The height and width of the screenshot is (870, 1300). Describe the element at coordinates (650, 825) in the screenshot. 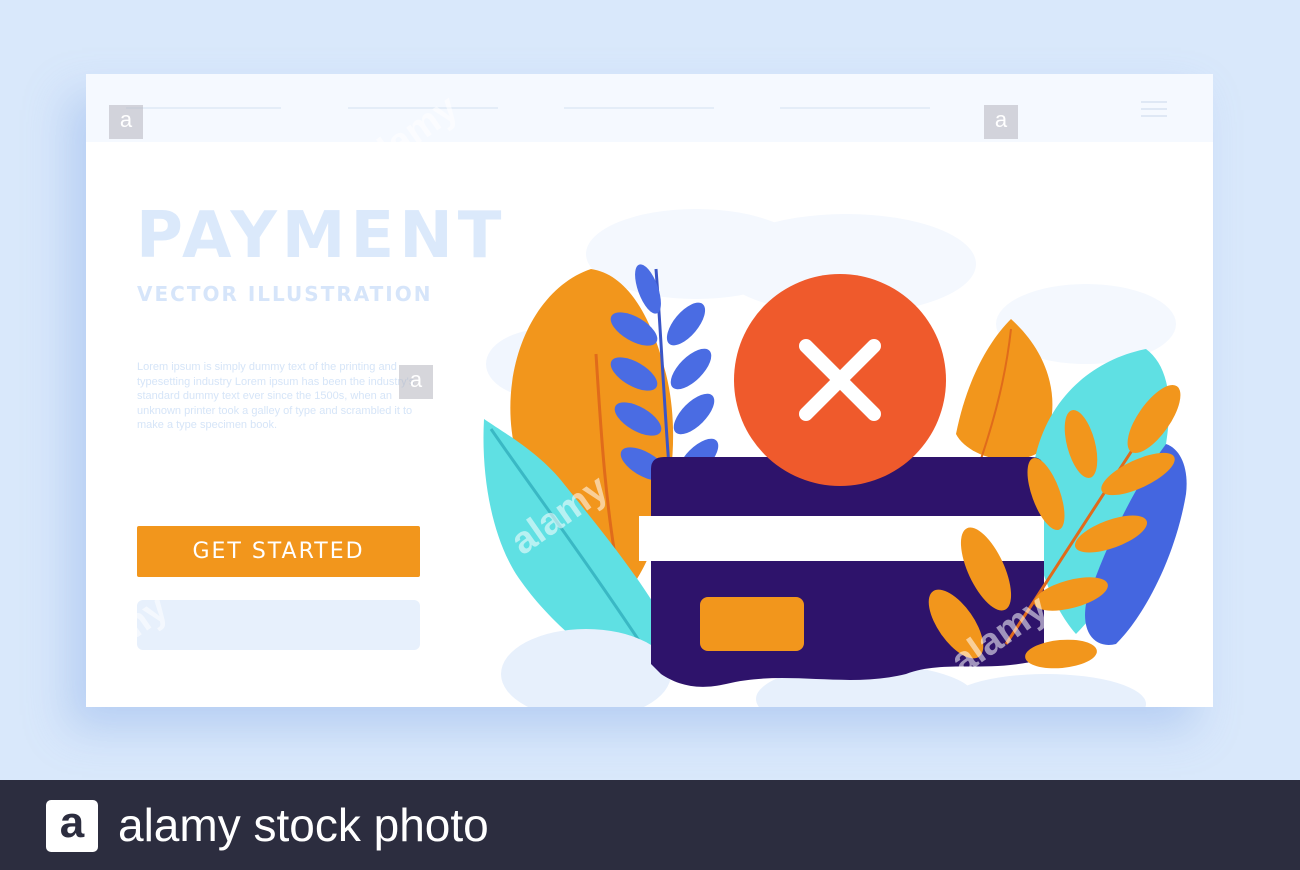

I see `stock-photo-footer: a alamy stock photo` at that location.